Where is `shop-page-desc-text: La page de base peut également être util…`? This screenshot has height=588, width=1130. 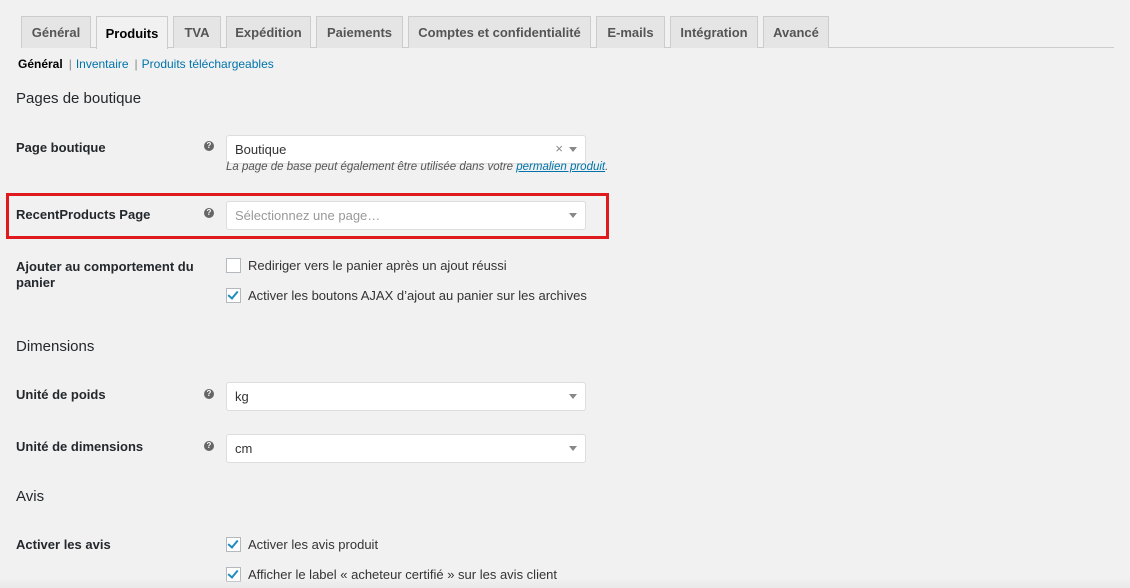 shop-page-desc-text: La page de base peut également être util… is located at coordinates (370, 167).